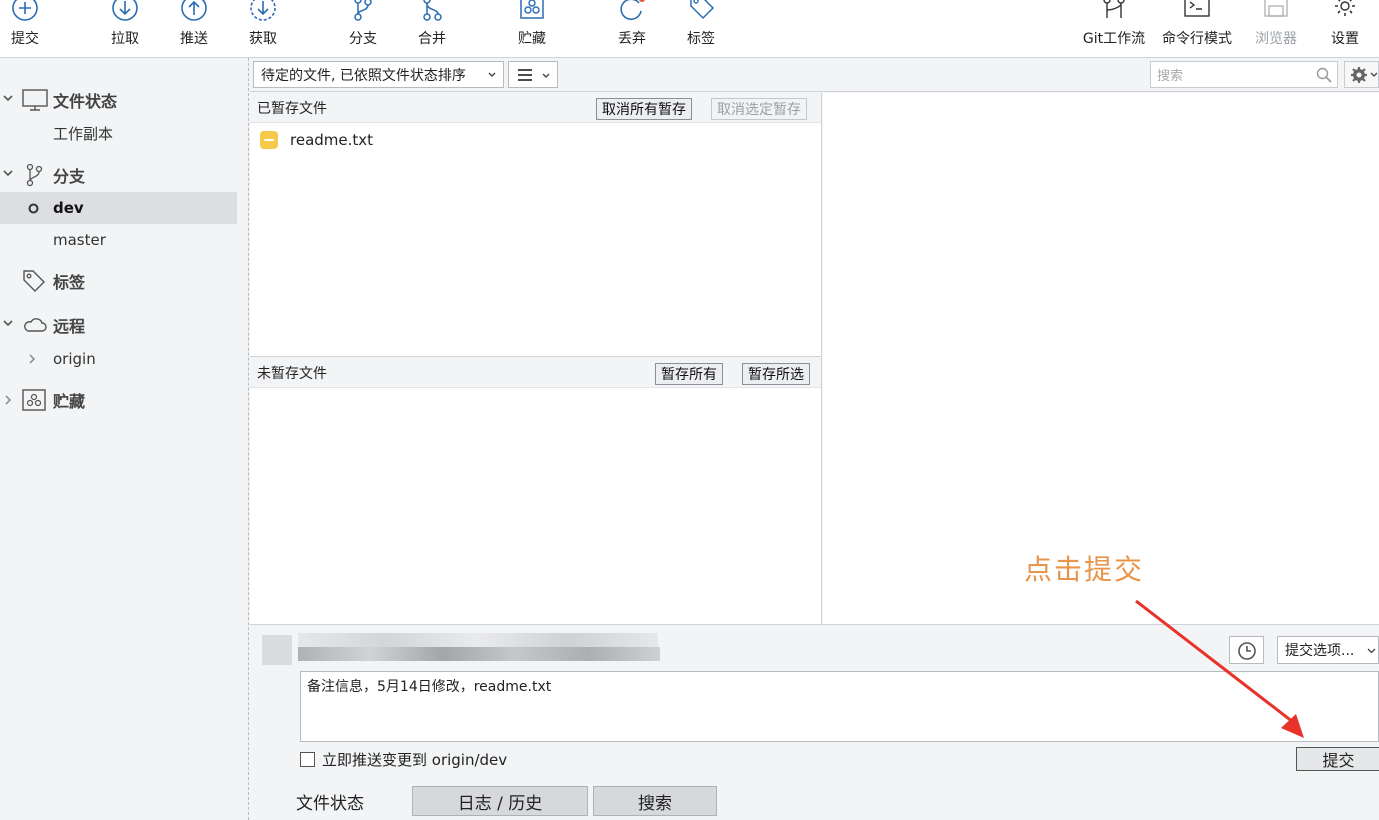 This screenshot has width=1379, height=820. What do you see at coordinates (25, 10) in the screenshot?
I see `commit-plus-icon` at bounding box center [25, 10].